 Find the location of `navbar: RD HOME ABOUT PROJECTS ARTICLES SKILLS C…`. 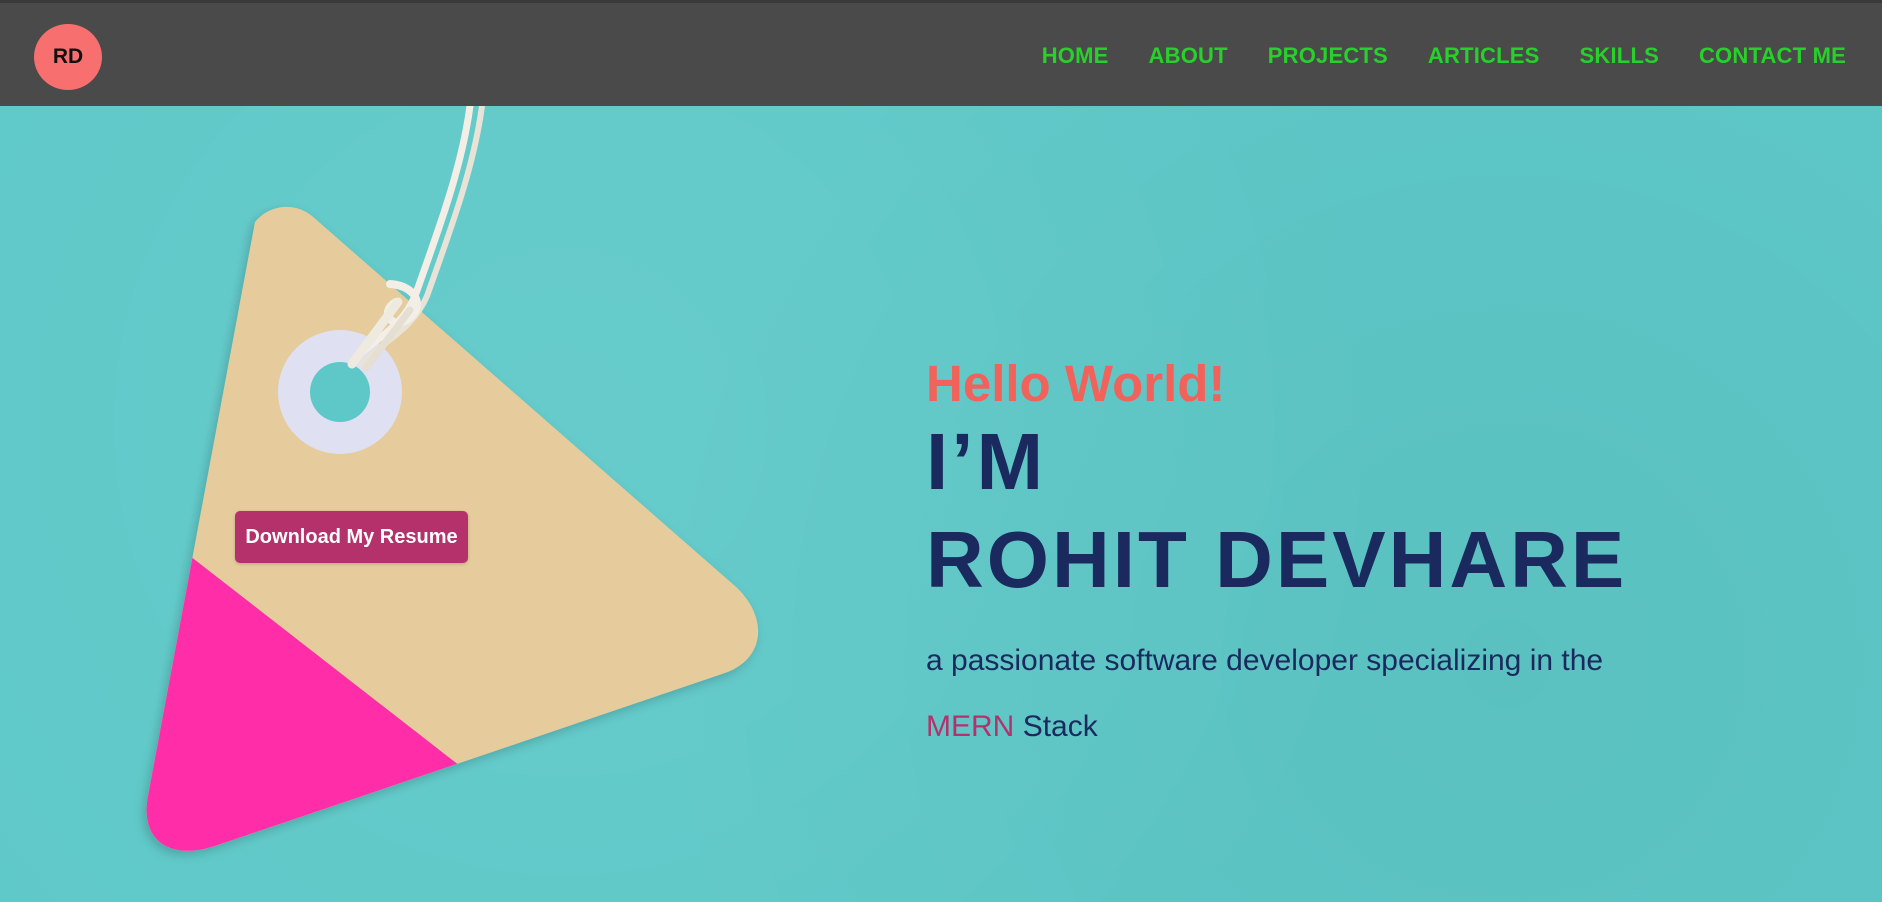

navbar: RD HOME ABOUT PROJECTS ARTICLES SKILLS C… is located at coordinates (941, 53).